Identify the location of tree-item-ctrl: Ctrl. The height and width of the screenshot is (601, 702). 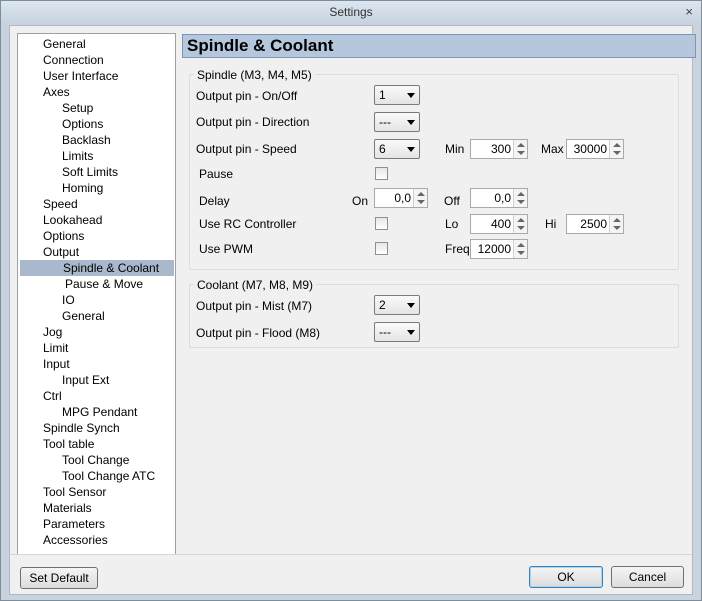
(52, 396).